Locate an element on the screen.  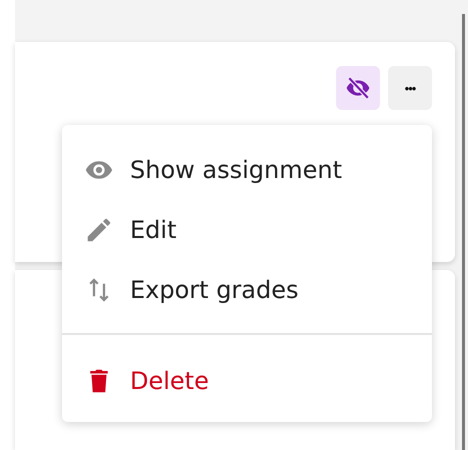
more-button: ••• is located at coordinates (410, 88).